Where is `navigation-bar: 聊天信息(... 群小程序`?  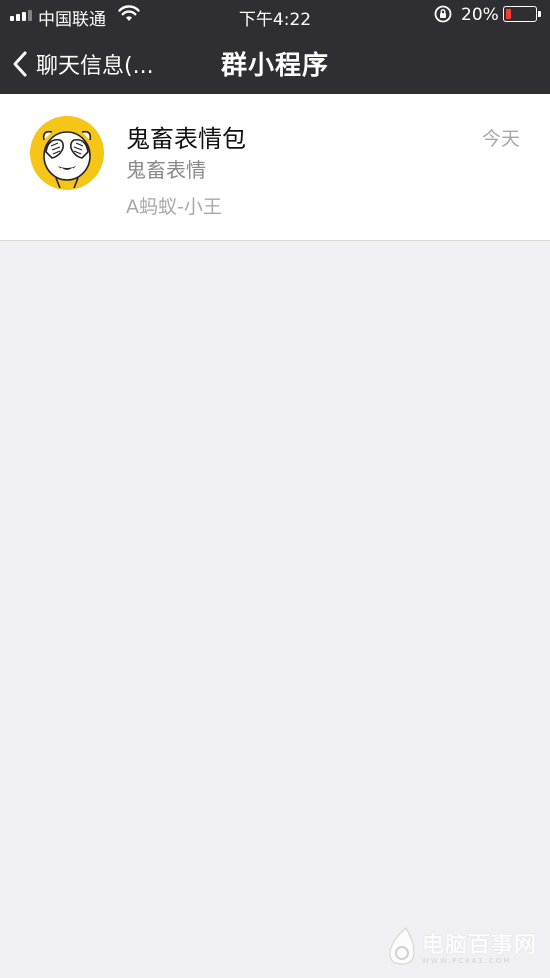 navigation-bar: 聊天信息(... 群小程序 is located at coordinates (275, 62).